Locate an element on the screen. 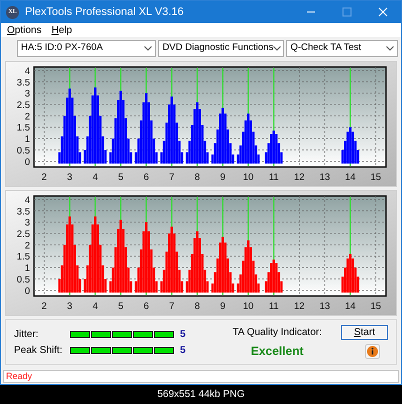 This screenshot has width=402, height=404. dropdown-value: Q-Check TA Test is located at coordinates (326, 47).